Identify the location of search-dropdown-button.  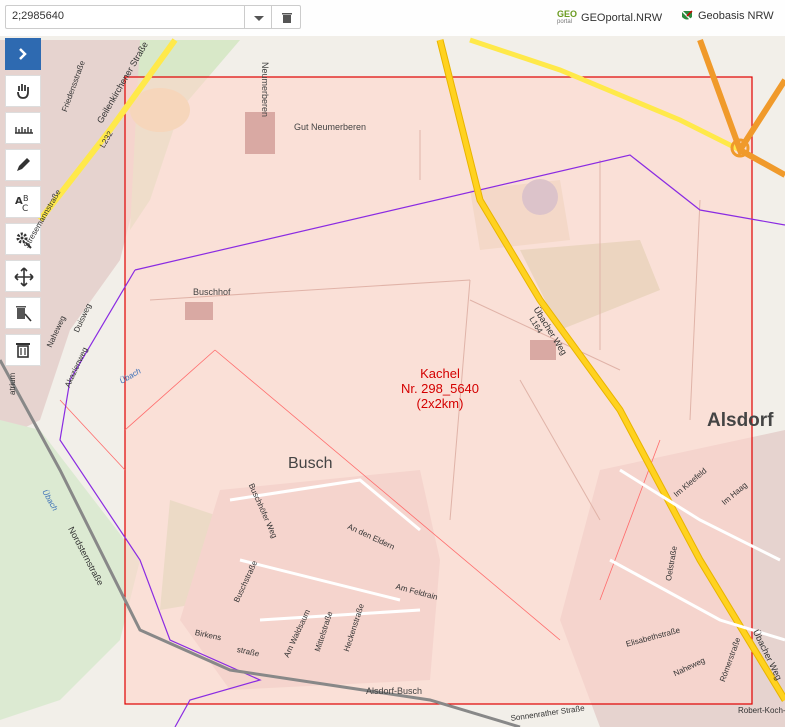
(258, 17).